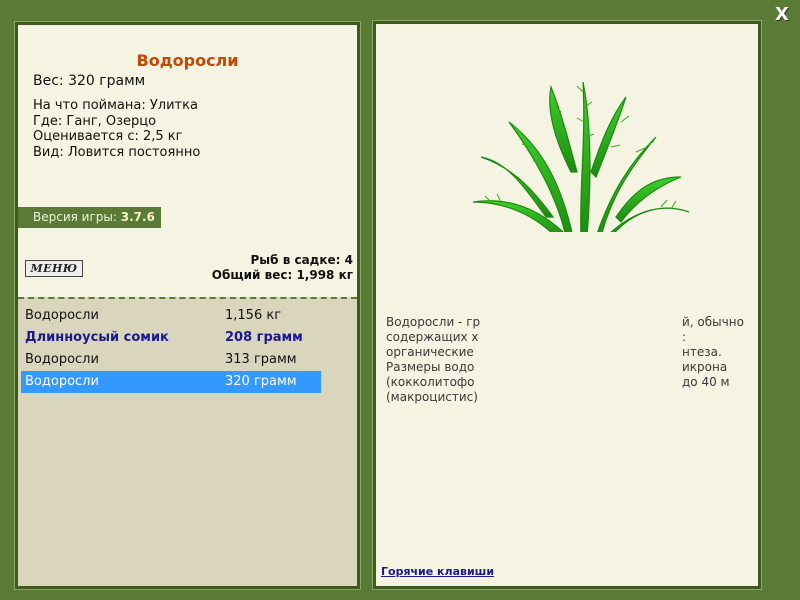 This screenshot has width=800, height=600. What do you see at coordinates (430, 382) in the screenshot?
I see `desc-line: (кокколитофо` at bounding box center [430, 382].